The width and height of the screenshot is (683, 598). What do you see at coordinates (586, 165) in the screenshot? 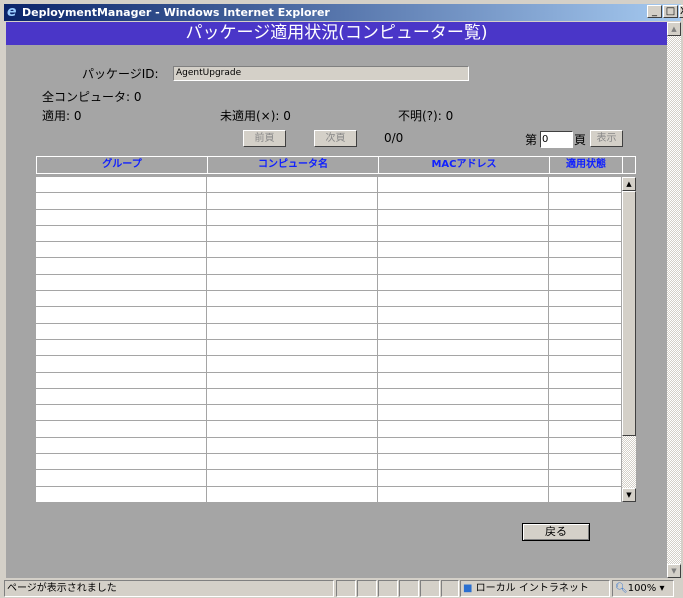
I see `column-header-status: 適用状態` at bounding box center [586, 165].